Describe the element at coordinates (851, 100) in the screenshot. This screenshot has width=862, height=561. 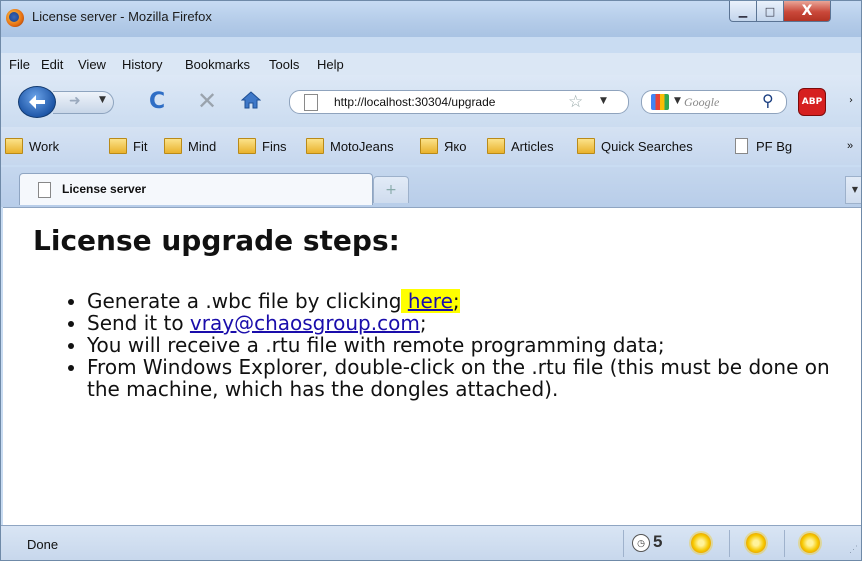
I see `toolbar-overflow-icon: ›` at that location.